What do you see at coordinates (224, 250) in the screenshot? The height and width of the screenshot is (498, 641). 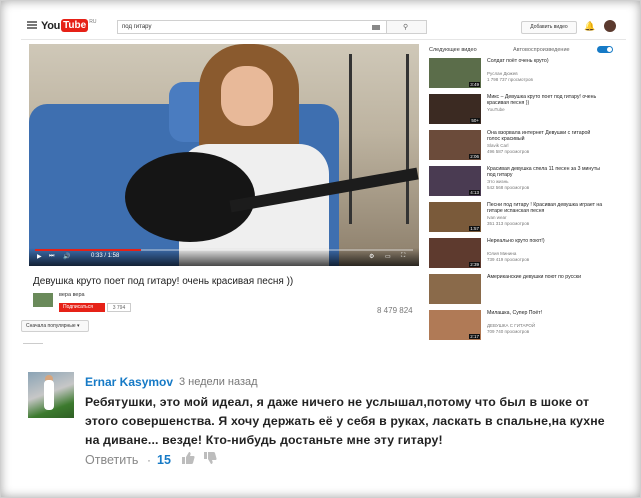 I see `progress-bar` at bounding box center [224, 250].